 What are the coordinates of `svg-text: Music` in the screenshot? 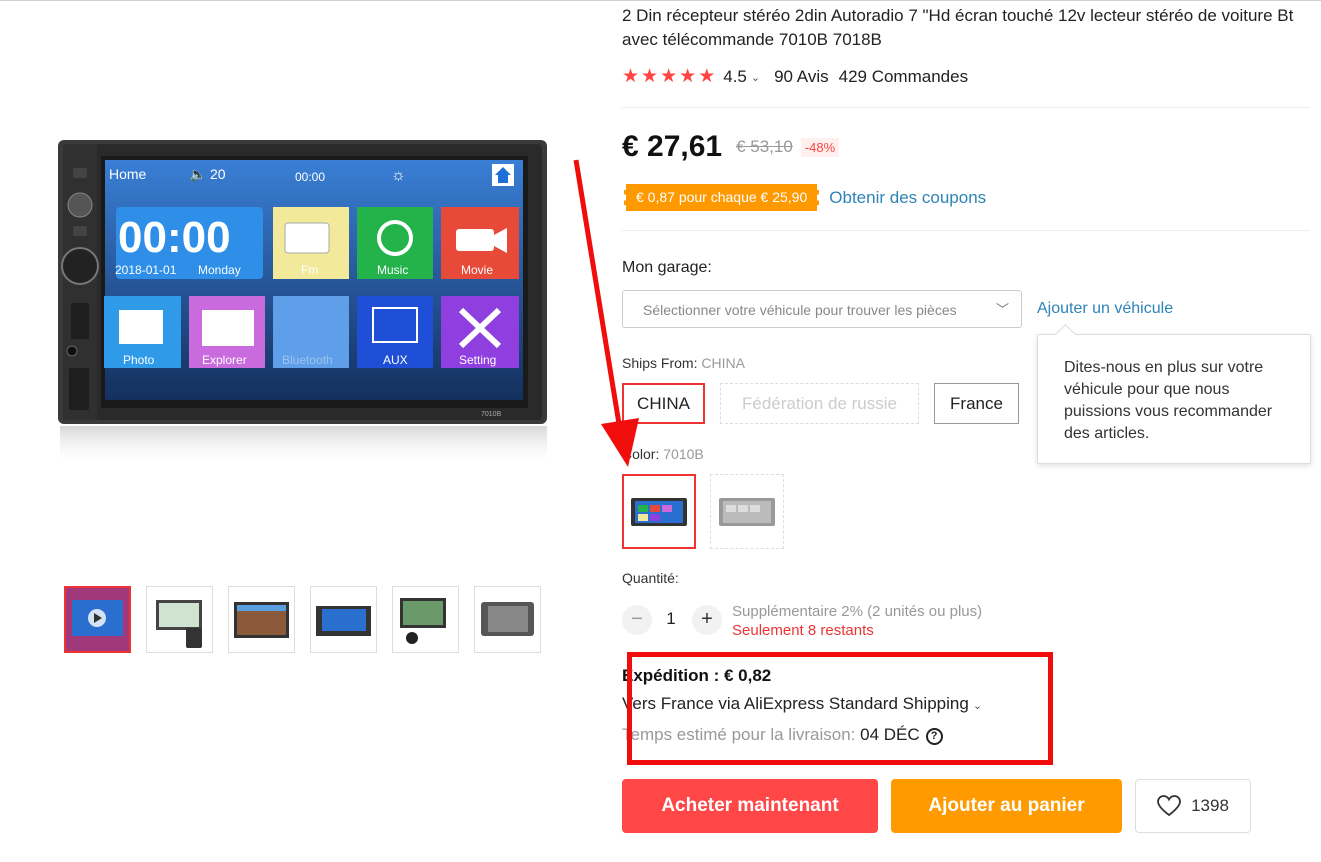 It's located at (392, 270).